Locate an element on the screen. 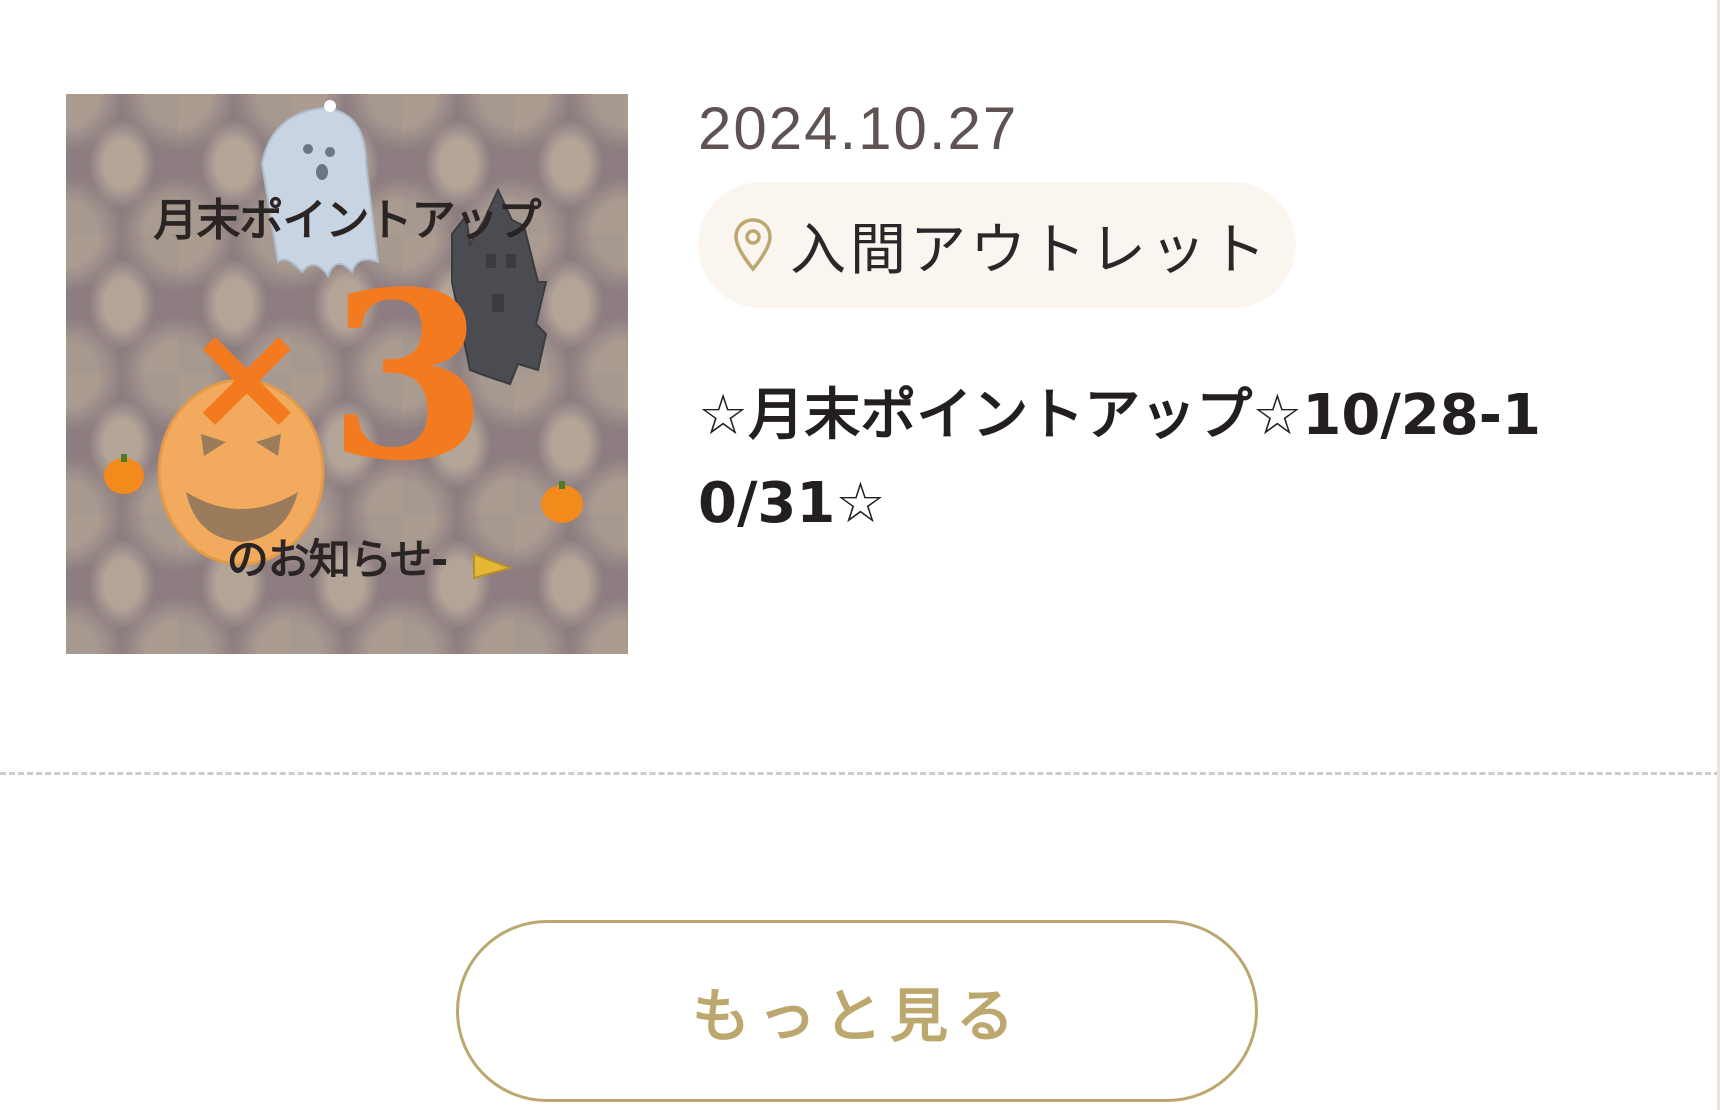 This screenshot has height=1110, width=1720. location-pin-icon is located at coordinates (753, 245).